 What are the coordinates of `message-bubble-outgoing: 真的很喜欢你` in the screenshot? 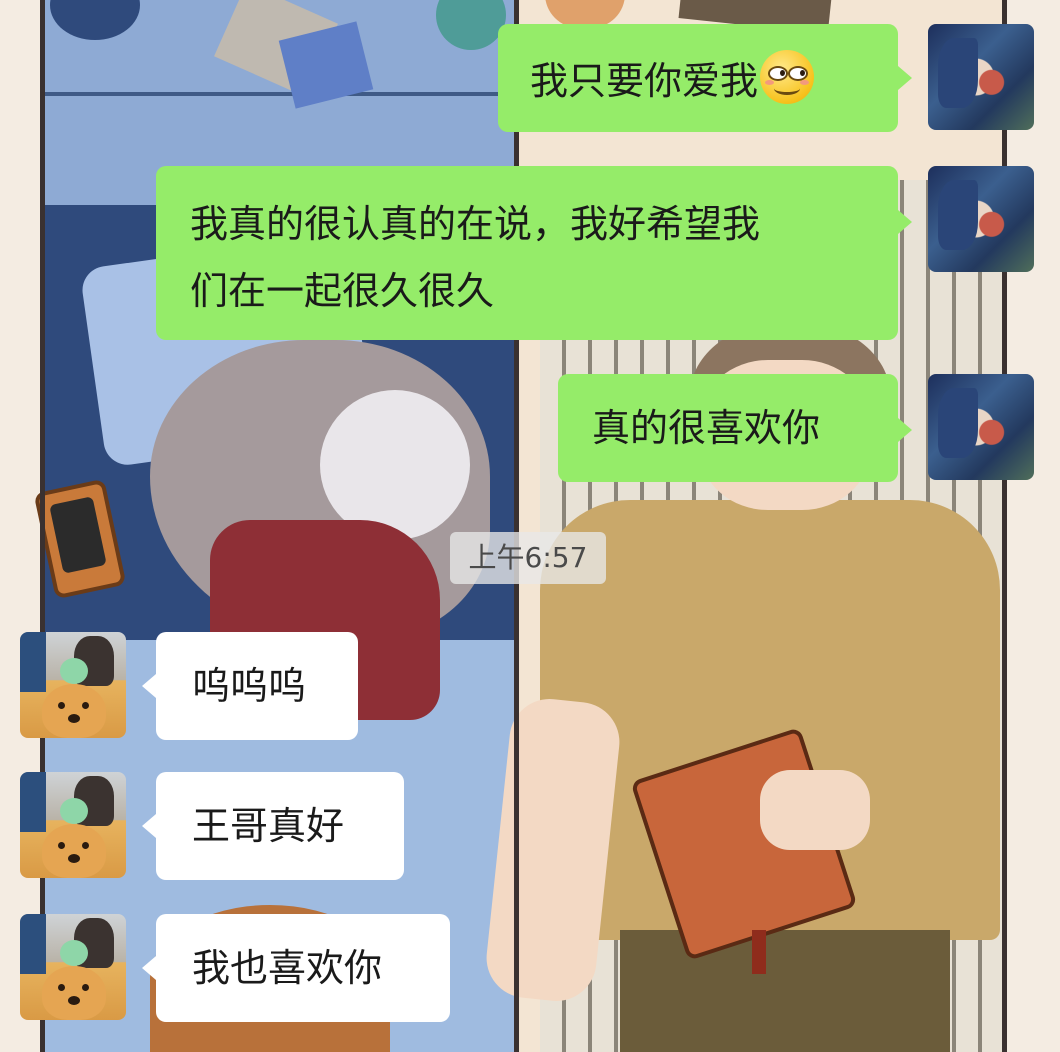 It's located at (728, 428).